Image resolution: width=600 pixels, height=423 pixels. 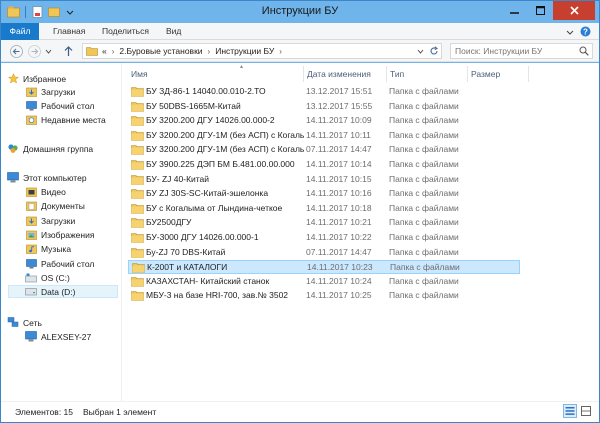 I want to click on search-input, so click(x=513, y=51).